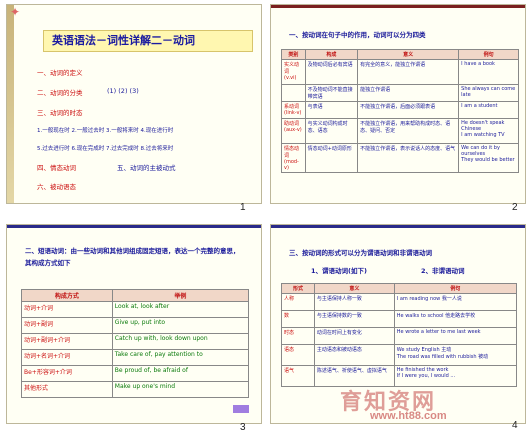 The width and height of the screenshot is (532, 433). Describe the element at coordinates (408, 416) in the screenshot. I see `watermark-url: www.ht88.com` at that location.